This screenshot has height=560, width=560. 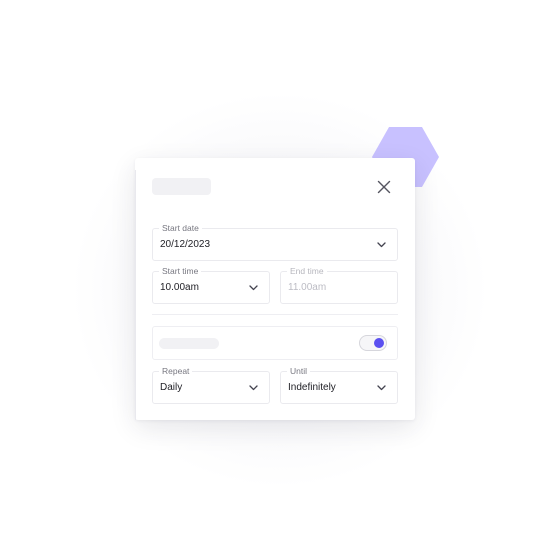 I want to click on dialog-edge-line, so click(x=135, y=295).